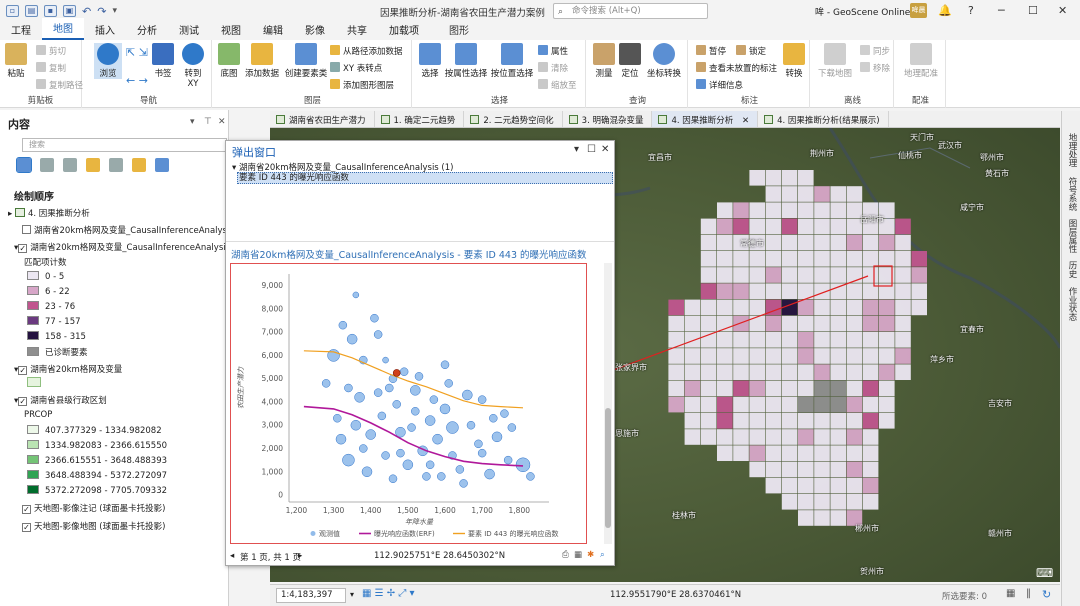 The width and height of the screenshot is (1080, 606). I want to click on user-account: 哞 - GeoScene Online, so click(862, 11).